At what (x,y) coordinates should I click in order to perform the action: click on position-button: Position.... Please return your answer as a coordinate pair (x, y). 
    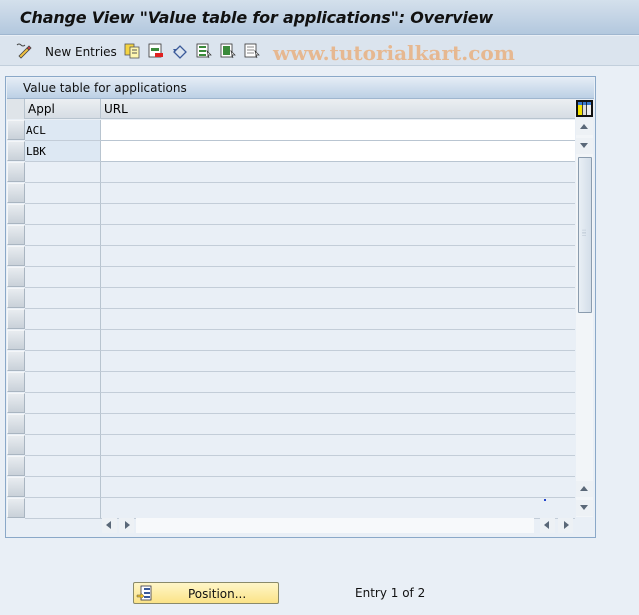
    Looking at the image, I should click on (206, 593).